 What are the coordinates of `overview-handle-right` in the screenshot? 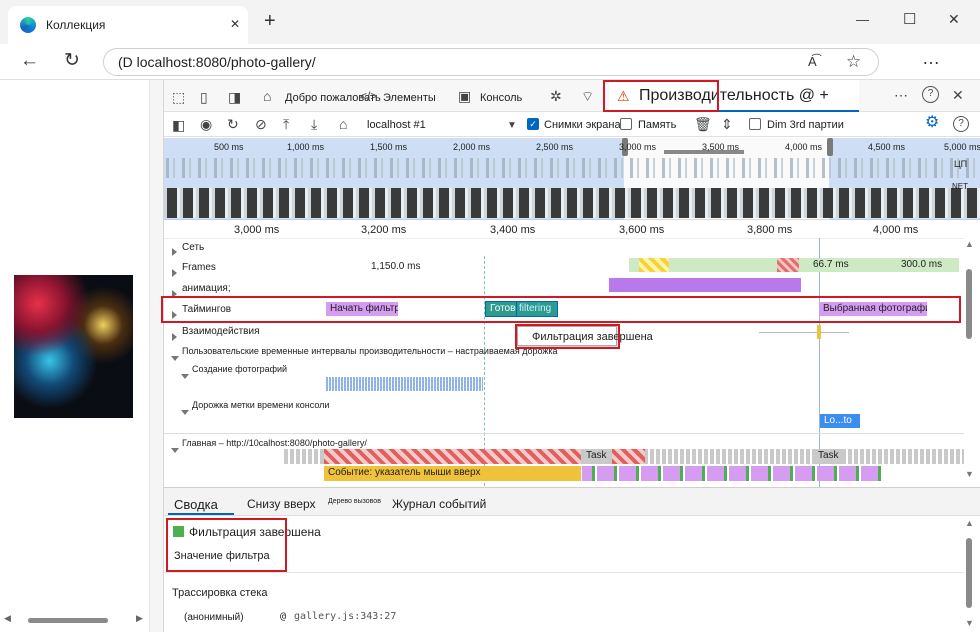 It's located at (830, 147).